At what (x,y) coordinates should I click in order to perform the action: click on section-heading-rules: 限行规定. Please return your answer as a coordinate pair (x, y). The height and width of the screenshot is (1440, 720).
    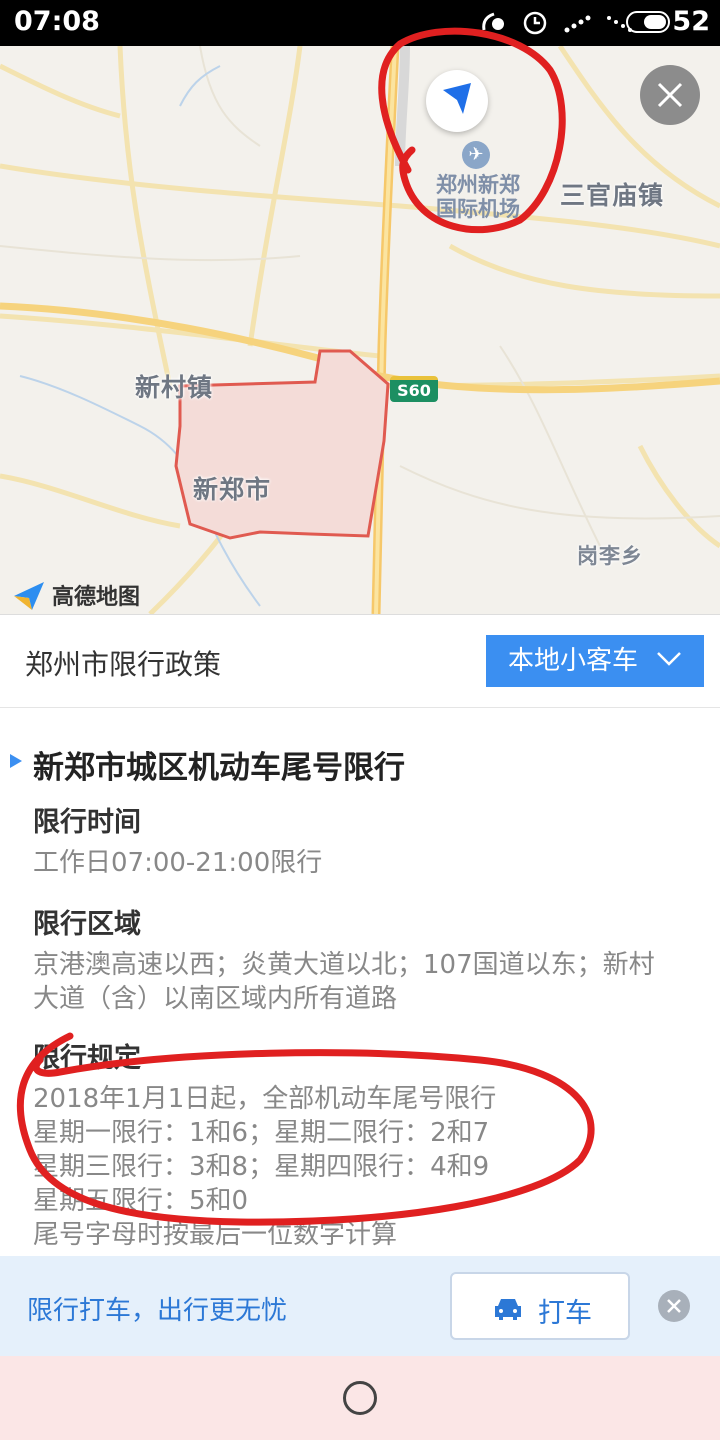
    Looking at the image, I should click on (87, 1058).